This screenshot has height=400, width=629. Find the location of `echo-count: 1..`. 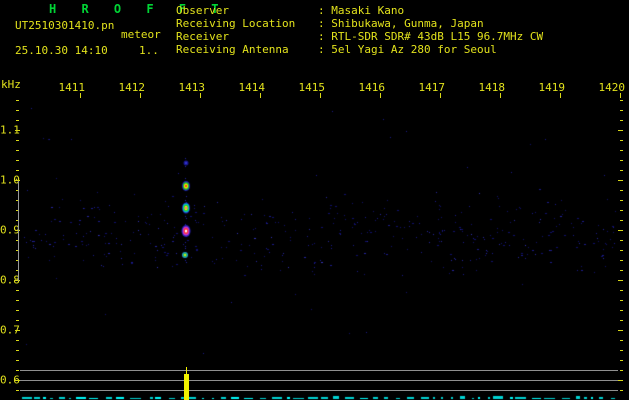

echo-count: 1.. is located at coordinates (149, 50).